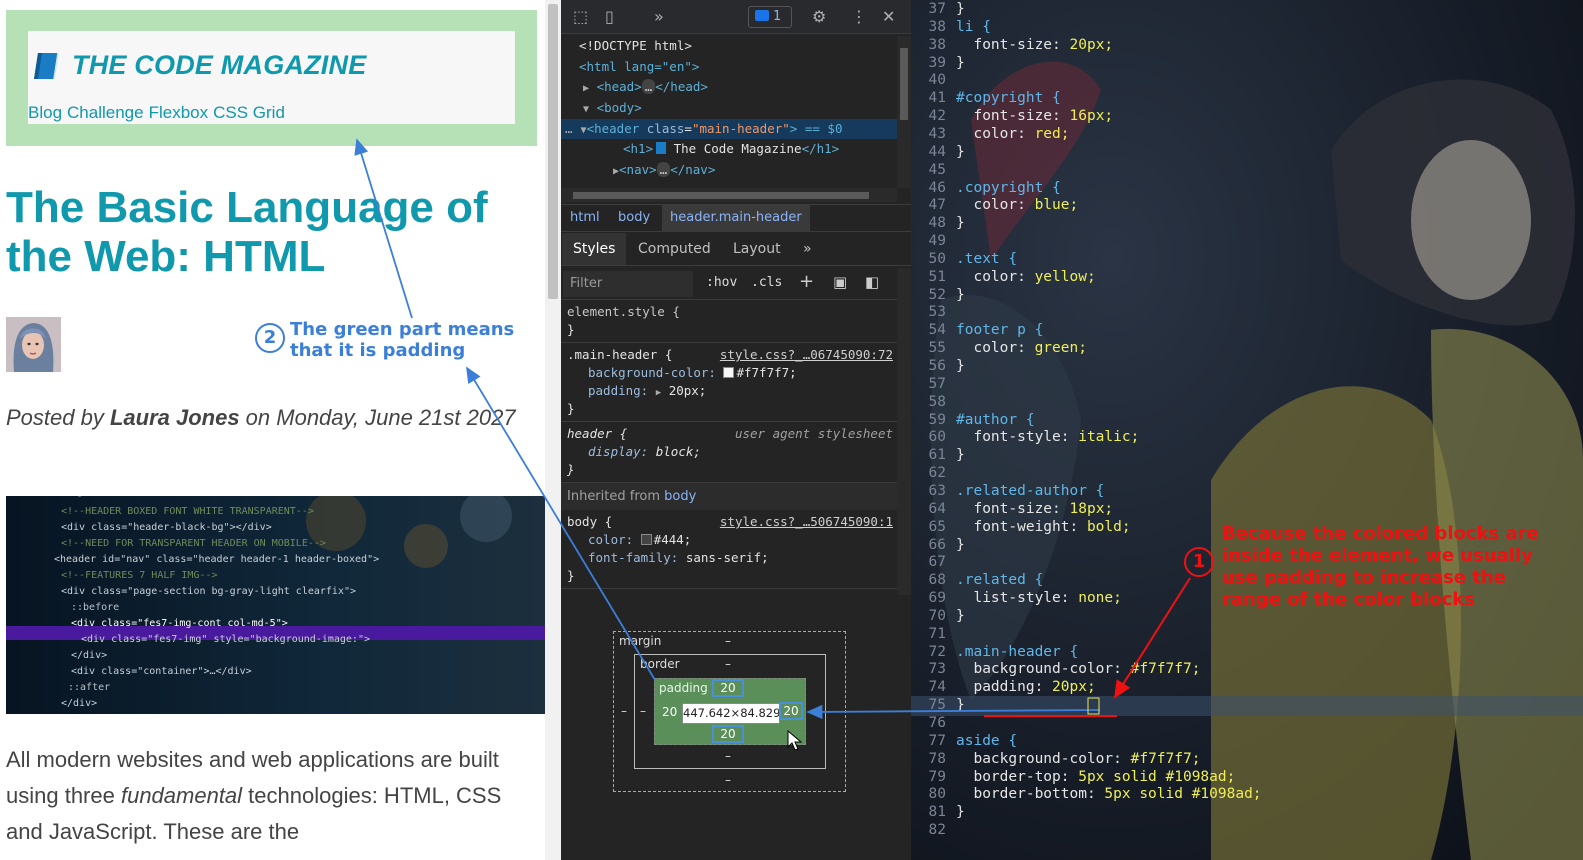 Image resolution: width=1583 pixels, height=860 pixels. What do you see at coordinates (1086, 794) in the screenshot?
I see `code-line: 80 border-bottom: 5px solid #1098ad;` at bounding box center [1086, 794].